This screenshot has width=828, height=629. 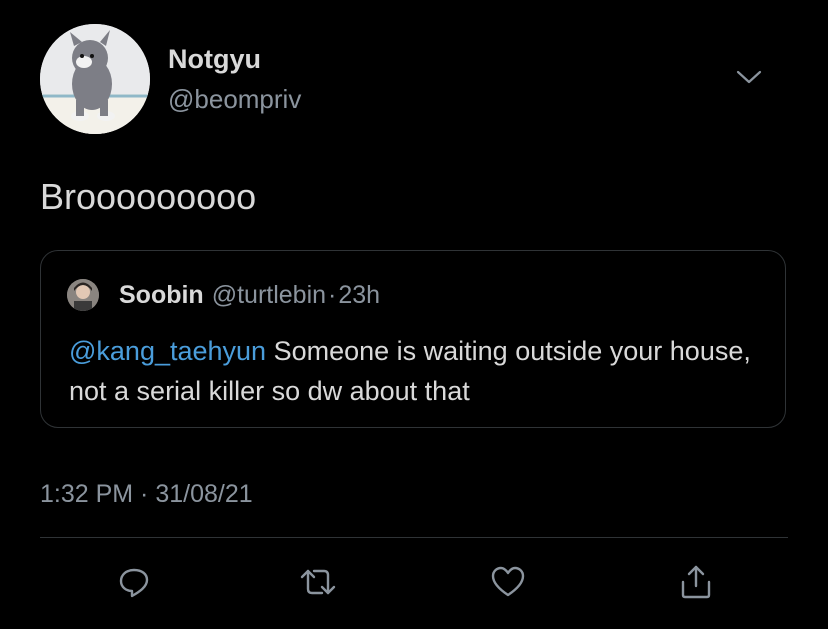 I want to click on retweet-button, so click(x=318, y=582).